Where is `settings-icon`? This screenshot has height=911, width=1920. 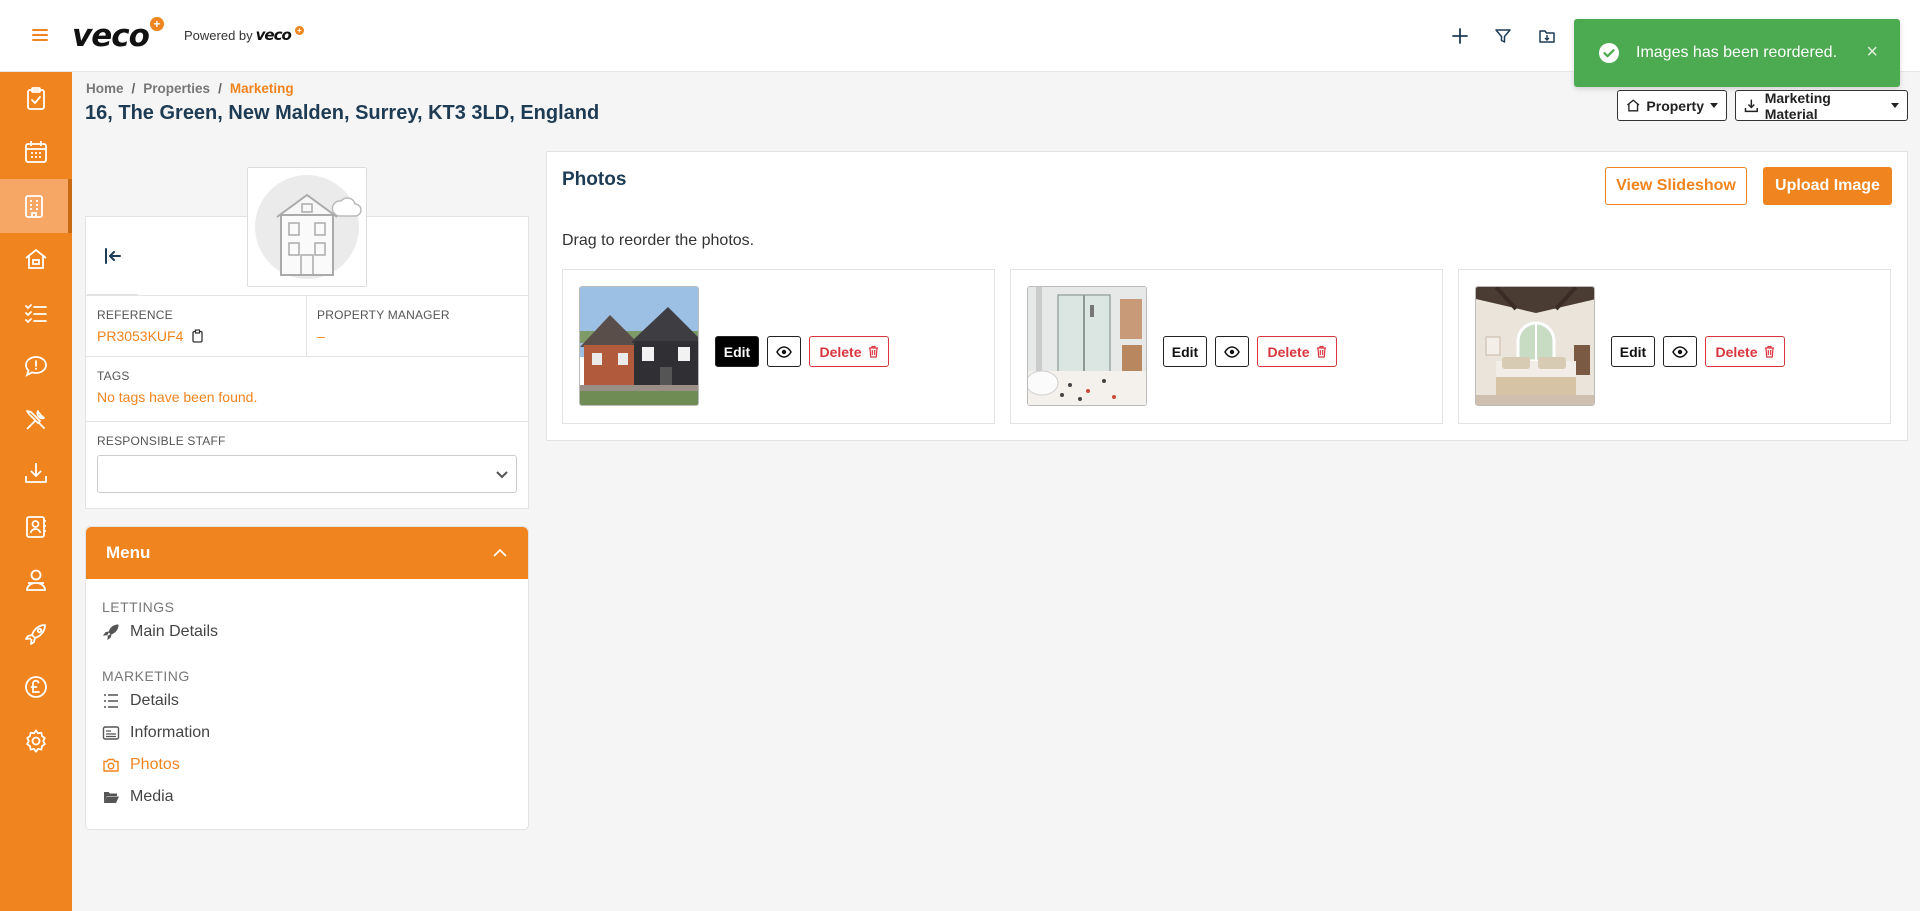 settings-icon is located at coordinates (36, 741).